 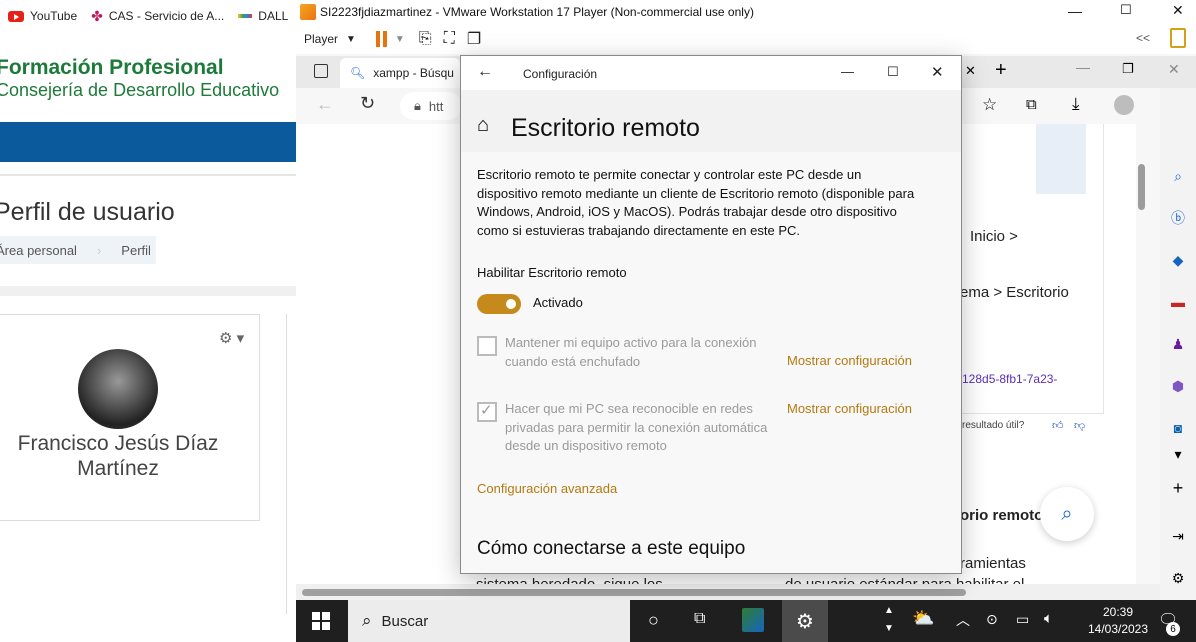 I want to click on show-settings-link-1: Mostrar configuración, so click(x=862, y=361).